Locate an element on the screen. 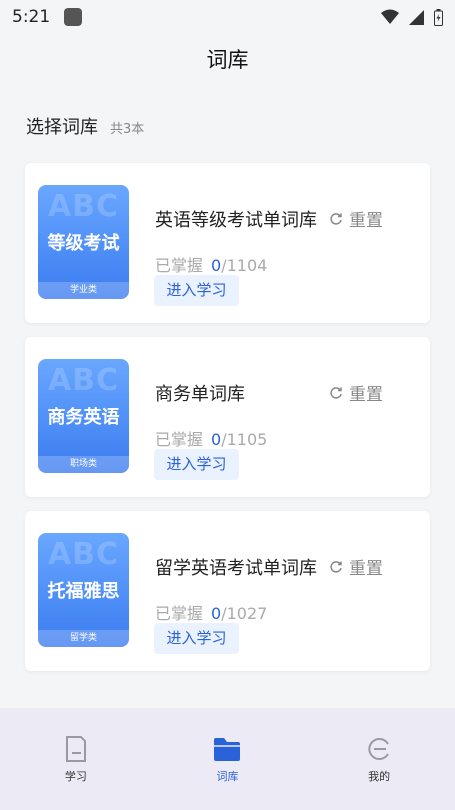 The height and width of the screenshot is (810, 455). book-cover: ABC 托福雅思 留学类 is located at coordinates (83, 590).